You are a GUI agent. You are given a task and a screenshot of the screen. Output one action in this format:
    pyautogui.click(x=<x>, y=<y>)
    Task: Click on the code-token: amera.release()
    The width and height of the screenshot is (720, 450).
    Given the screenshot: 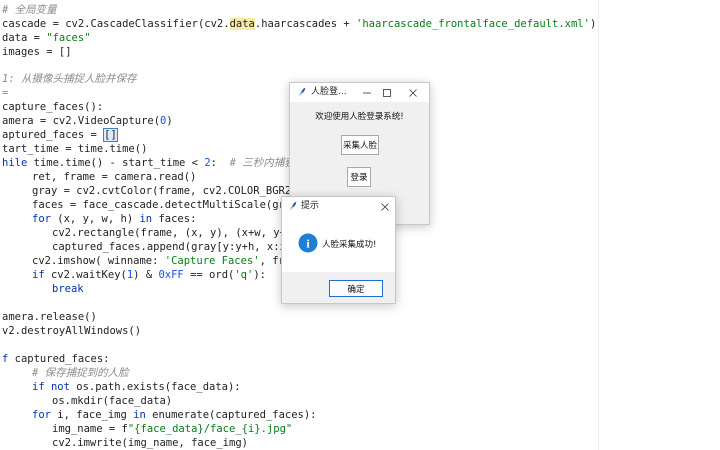 What is the action you would take?
    pyautogui.click(x=49, y=317)
    